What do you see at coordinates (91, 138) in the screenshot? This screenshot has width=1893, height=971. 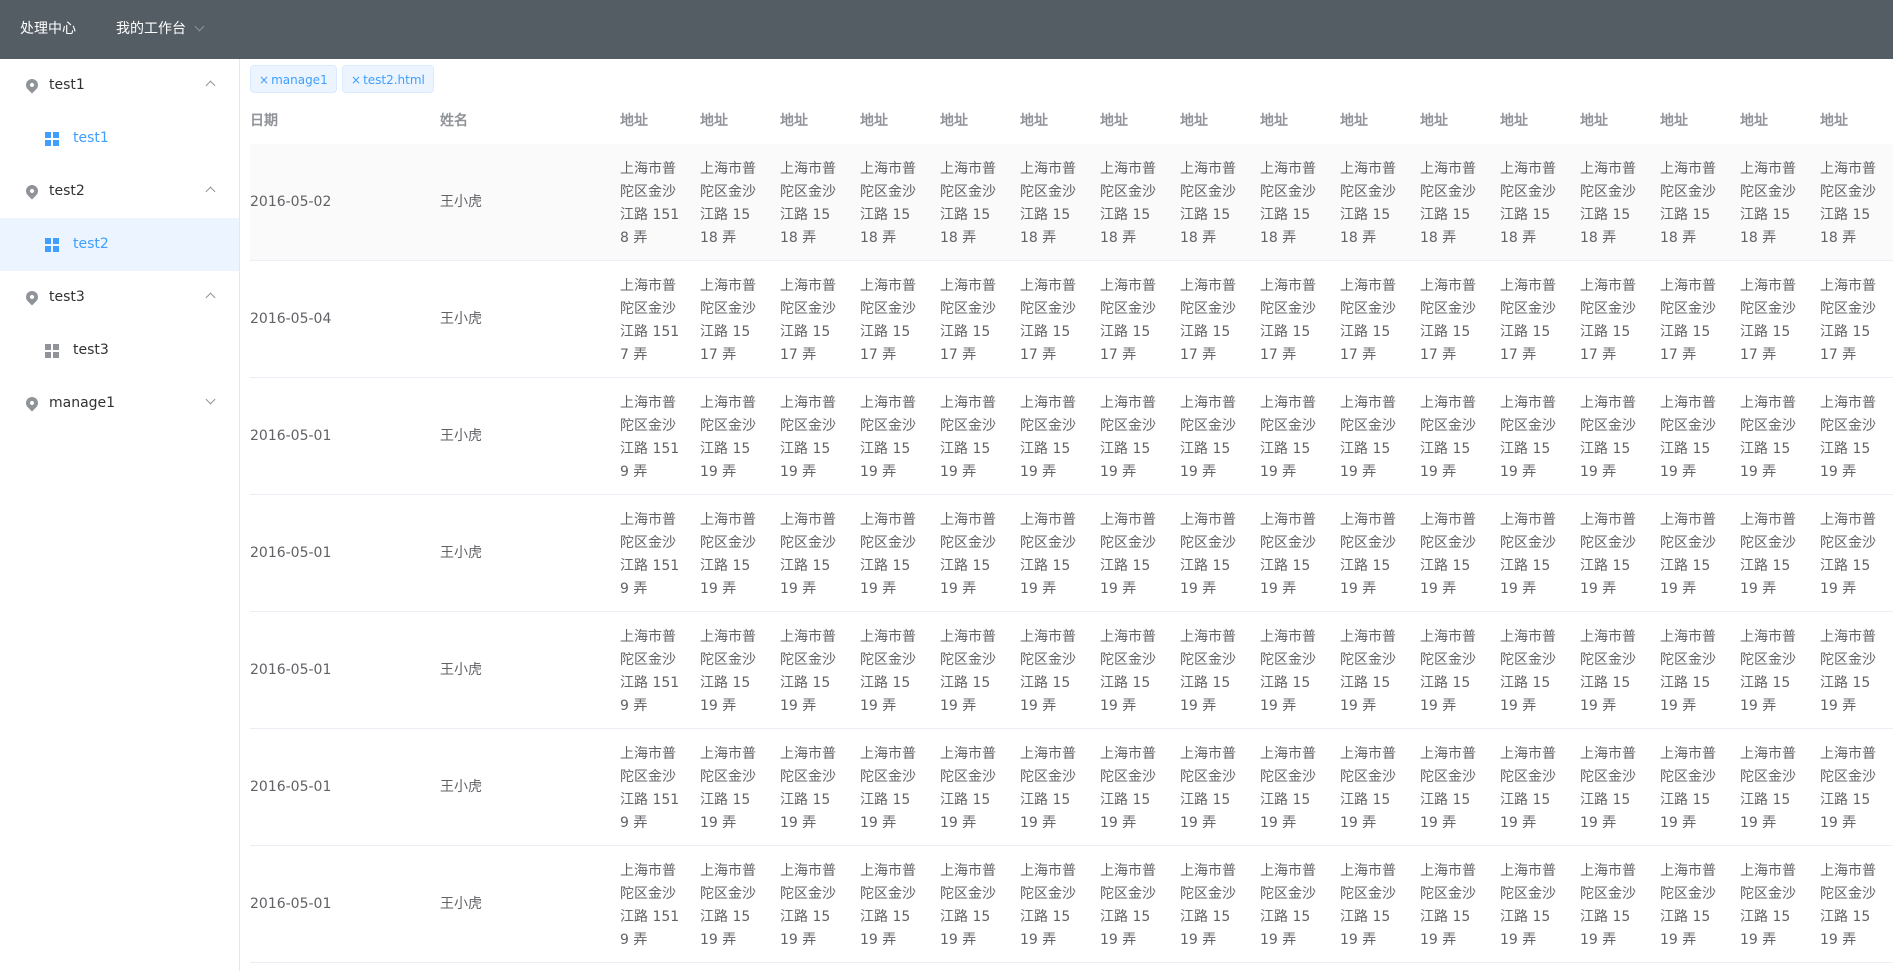 I see `sidebar-item-label: test1` at bounding box center [91, 138].